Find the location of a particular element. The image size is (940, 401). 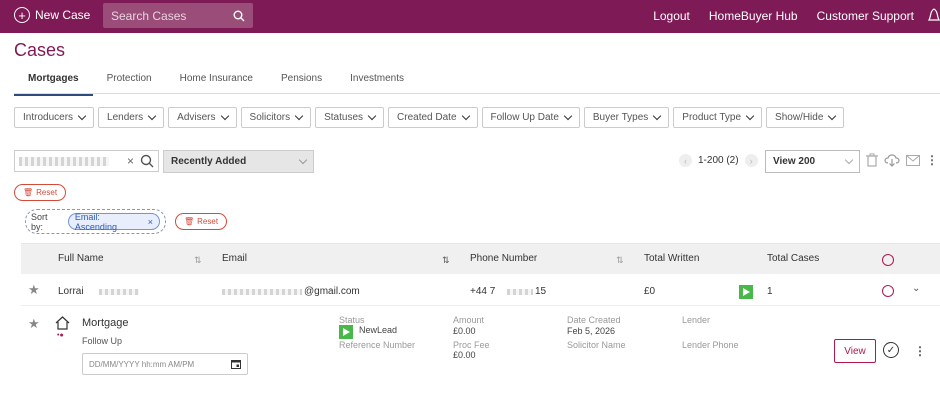

filter-solicitors: Solicitors is located at coordinates (276, 117).